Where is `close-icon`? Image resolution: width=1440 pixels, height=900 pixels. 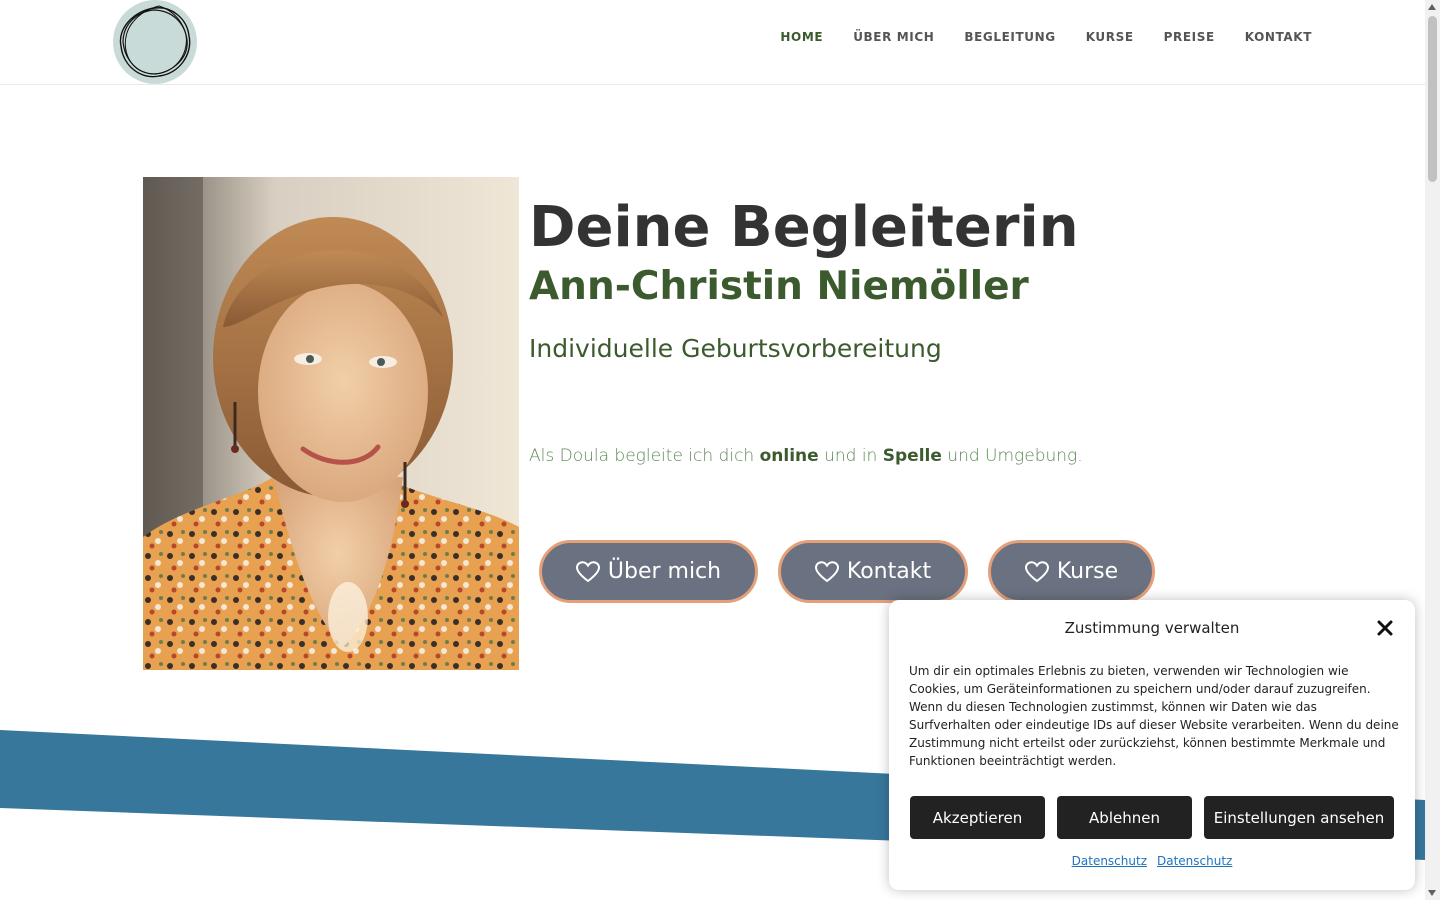
close-icon is located at coordinates (1385, 628).